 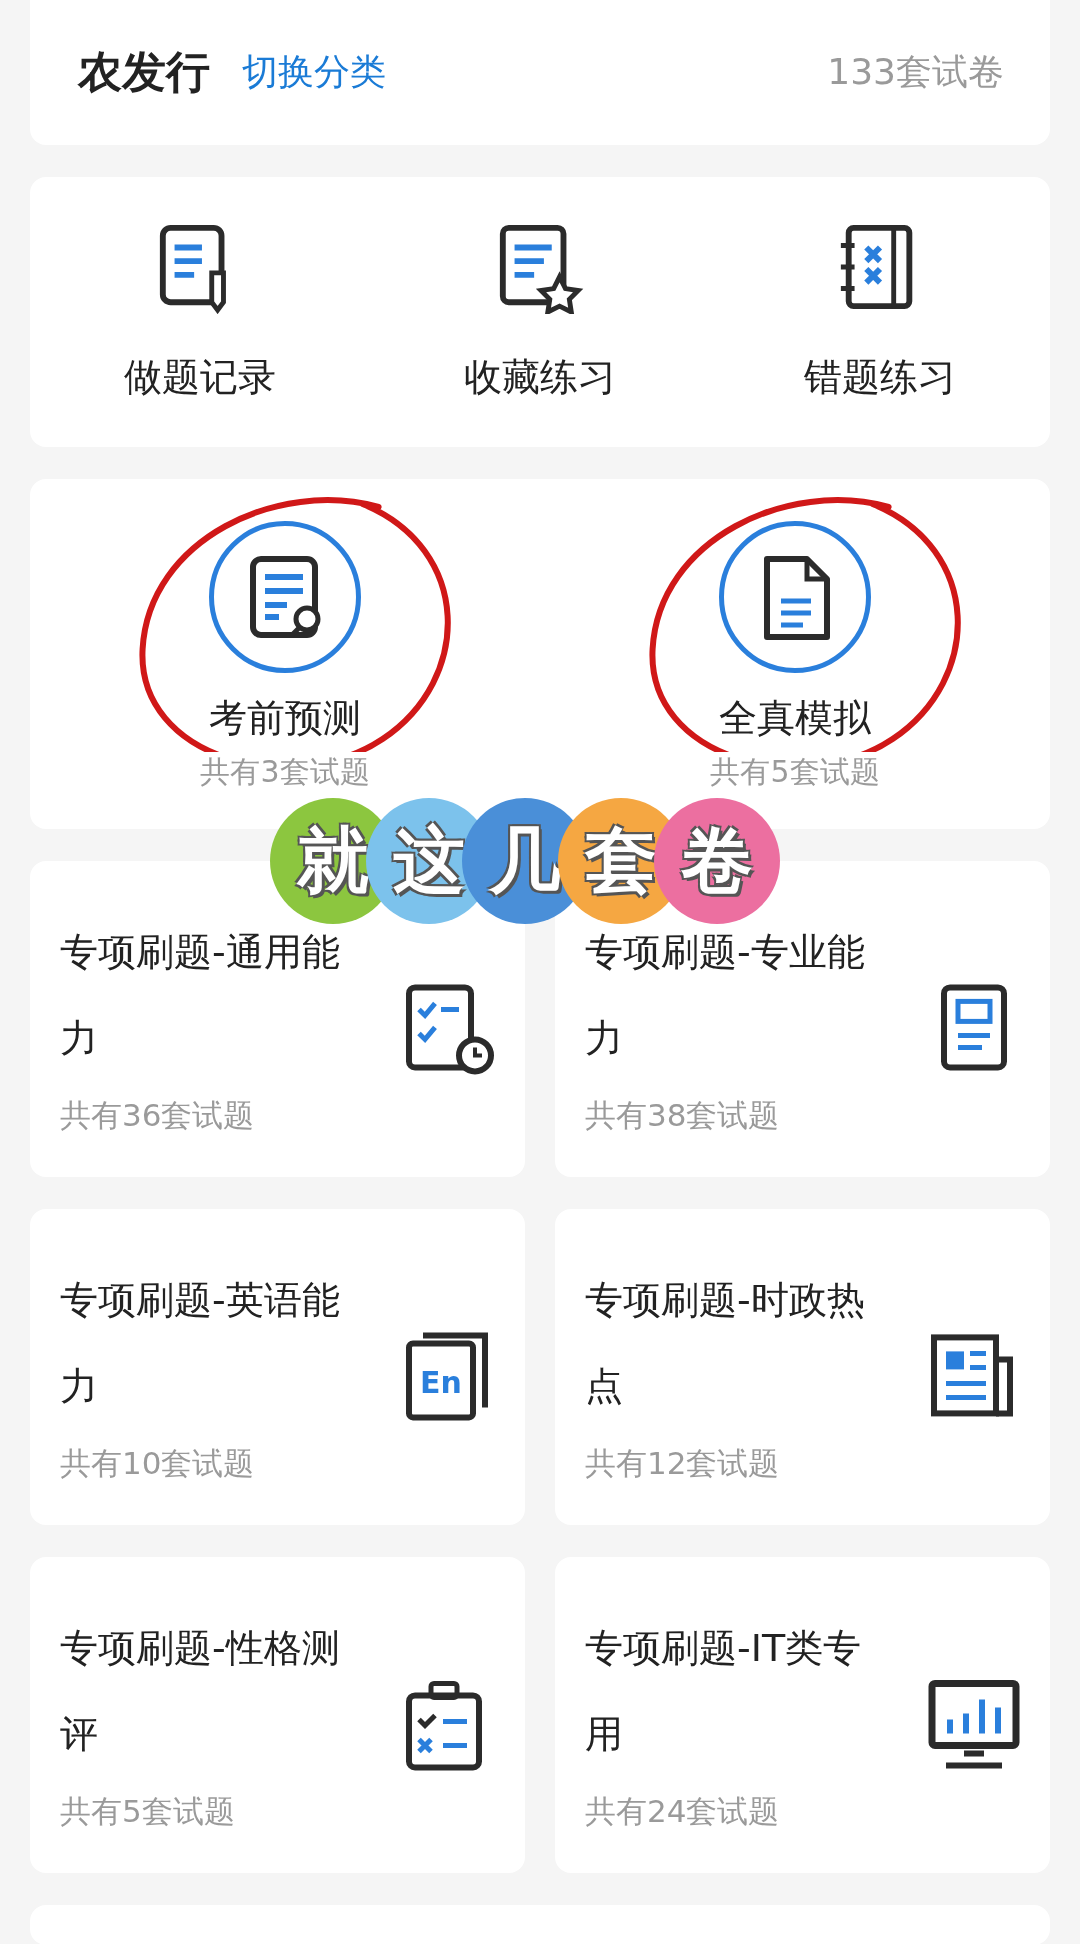 What do you see at coordinates (449, 1028) in the screenshot?
I see `checklist-clock-icon` at bounding box center [449, 1028].